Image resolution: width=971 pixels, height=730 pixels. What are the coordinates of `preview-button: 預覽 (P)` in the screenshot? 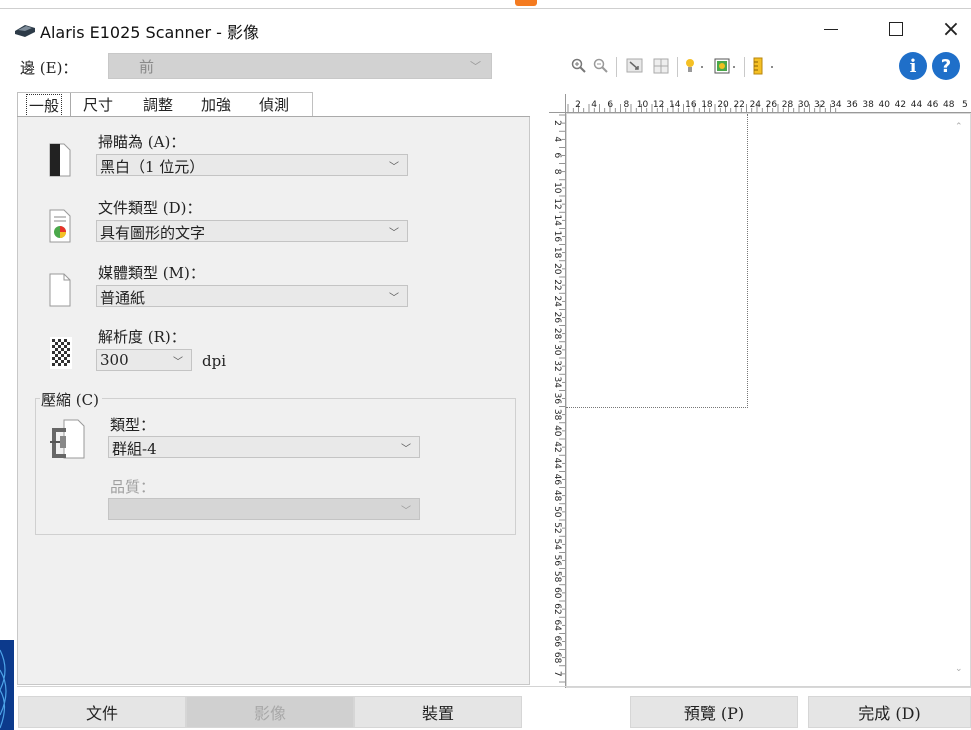 It's located at (714, 712).